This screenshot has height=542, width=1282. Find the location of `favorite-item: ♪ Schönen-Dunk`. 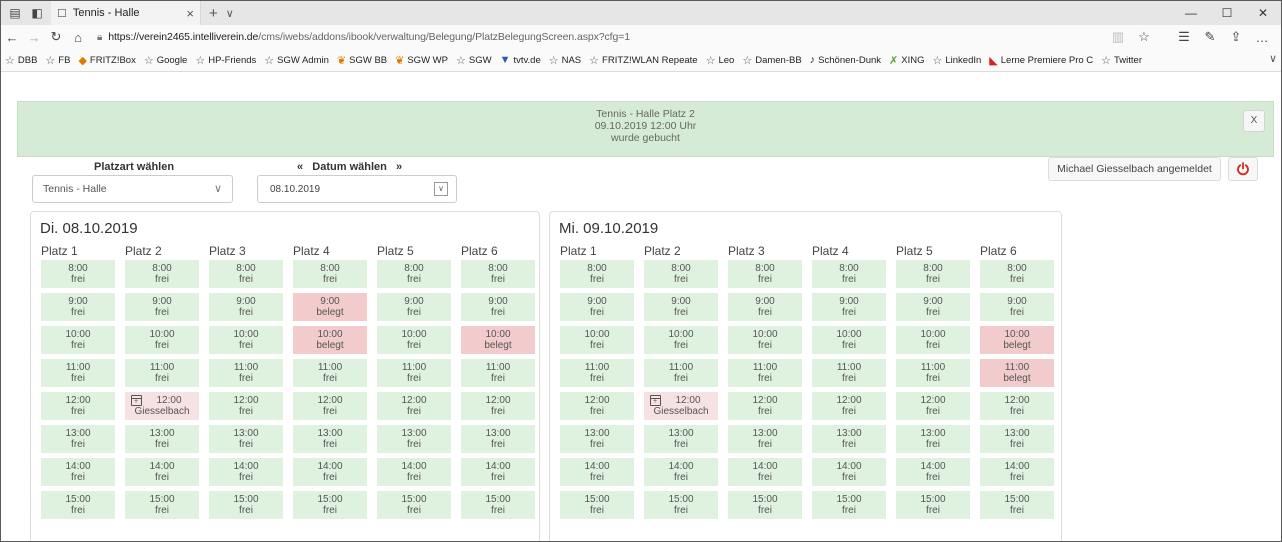

favorite-item: ♪ Schönen-Dunk is located at coordinates (845, 60).